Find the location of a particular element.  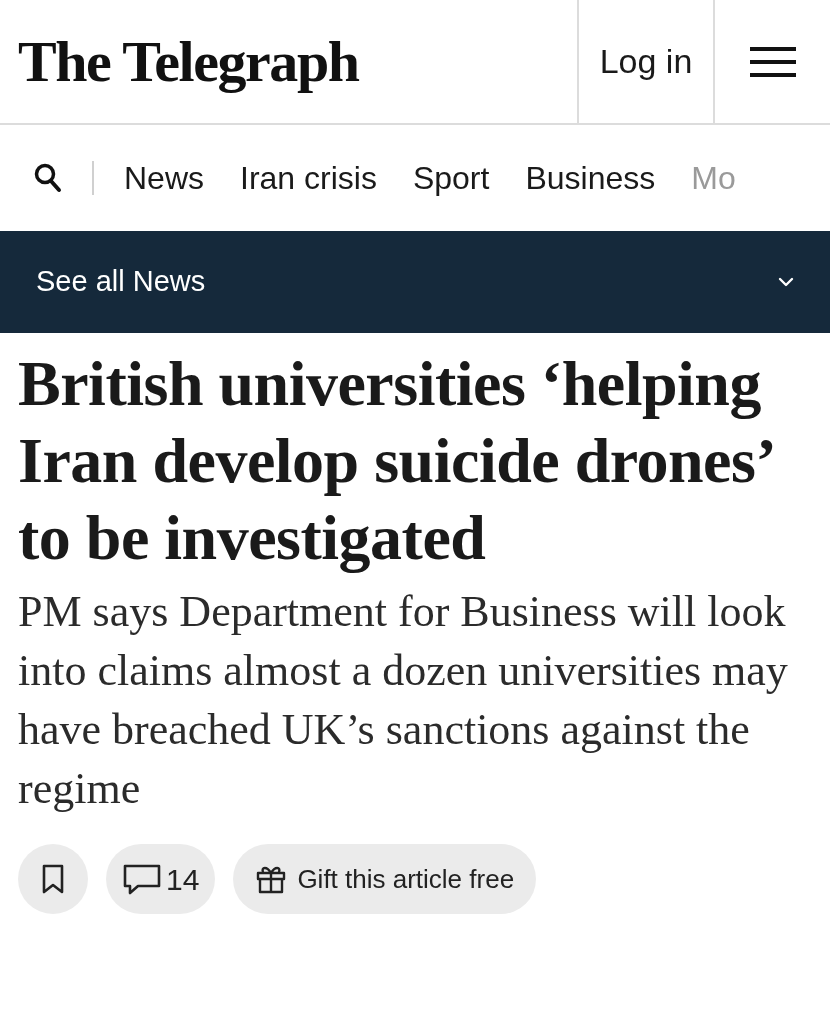

nav-link: Iran crisis is located at coordinates (308, 178).